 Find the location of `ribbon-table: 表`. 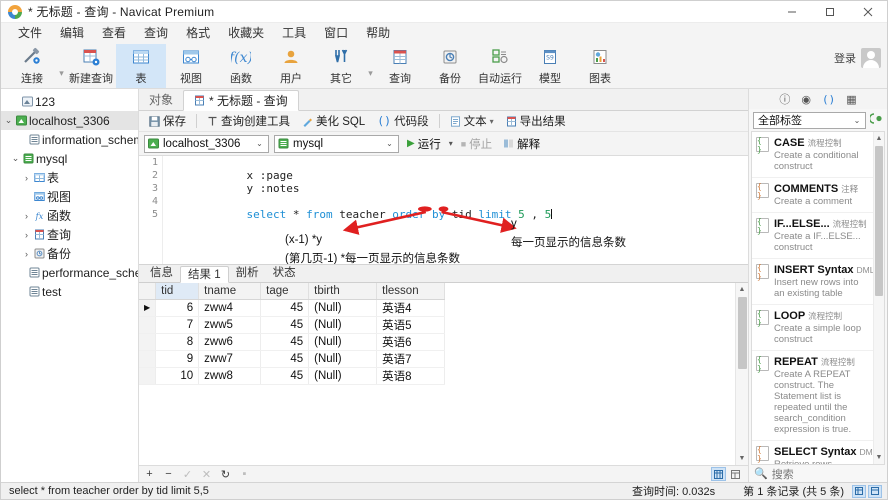

ribbon-table: 表 is located at coordinates (141, 66).